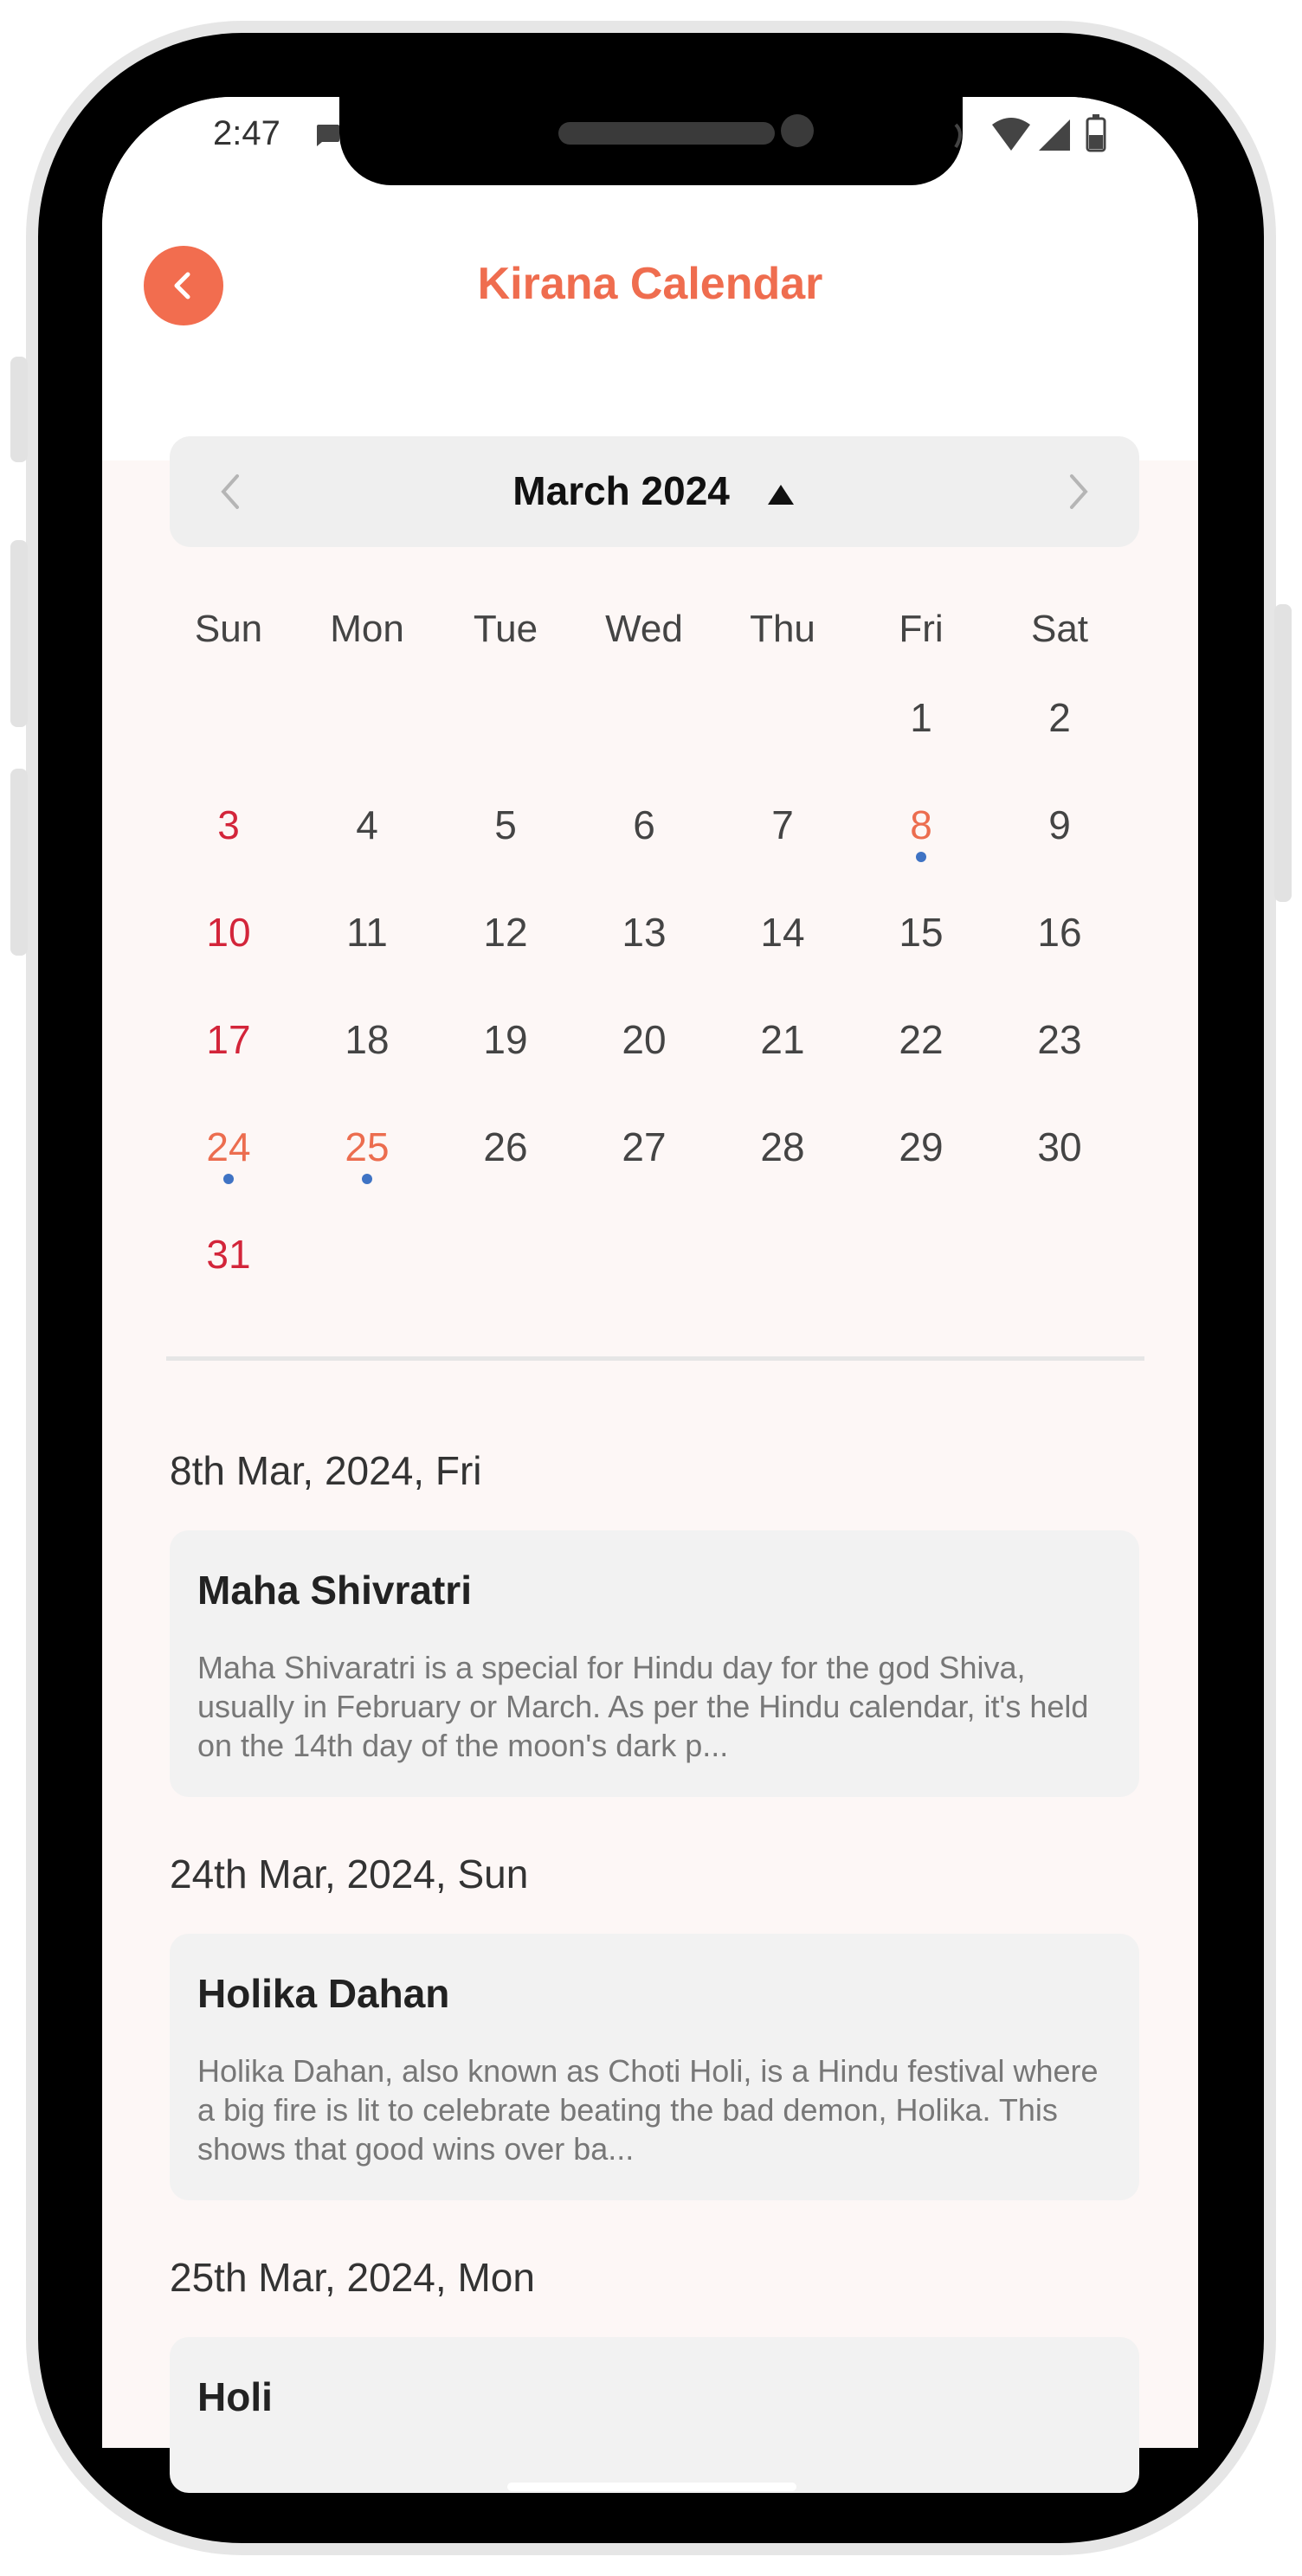 This screenshot has height=2576, width=1302. I want to click on weekday-sun: Sun, so click(228, 629).